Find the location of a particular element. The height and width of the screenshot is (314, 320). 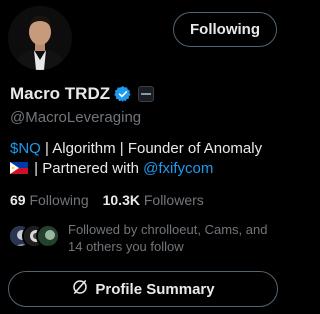

profile-summary-label: Profile Summary is located at coordinates (155, 289).